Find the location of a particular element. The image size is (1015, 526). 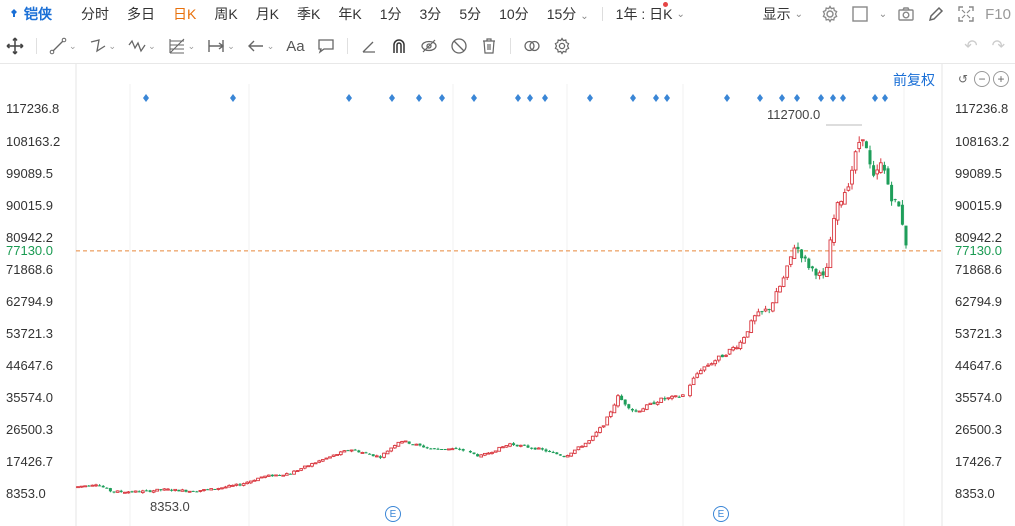

display-dropdown: 显示 ⌄ is located at coordinates (786, 14).